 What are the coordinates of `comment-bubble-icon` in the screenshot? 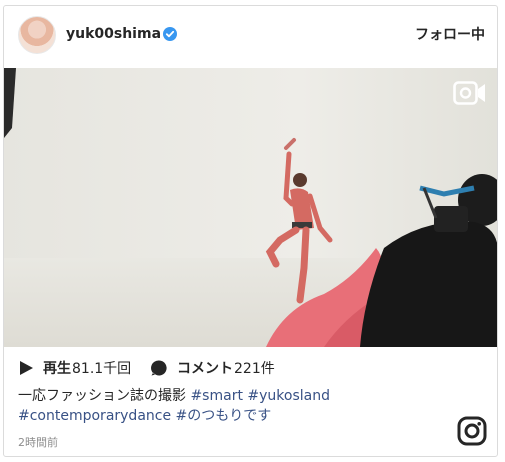 It's located at (159, 368).